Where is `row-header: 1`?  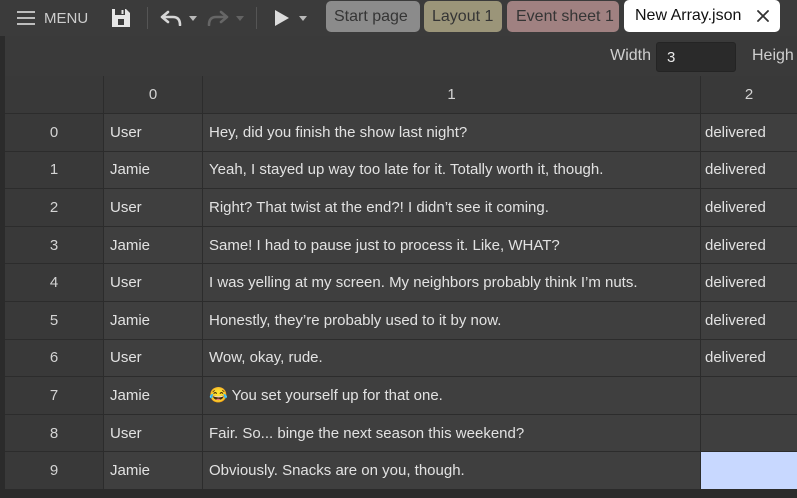
row-header: 1 is located at coordinates (54, 170).